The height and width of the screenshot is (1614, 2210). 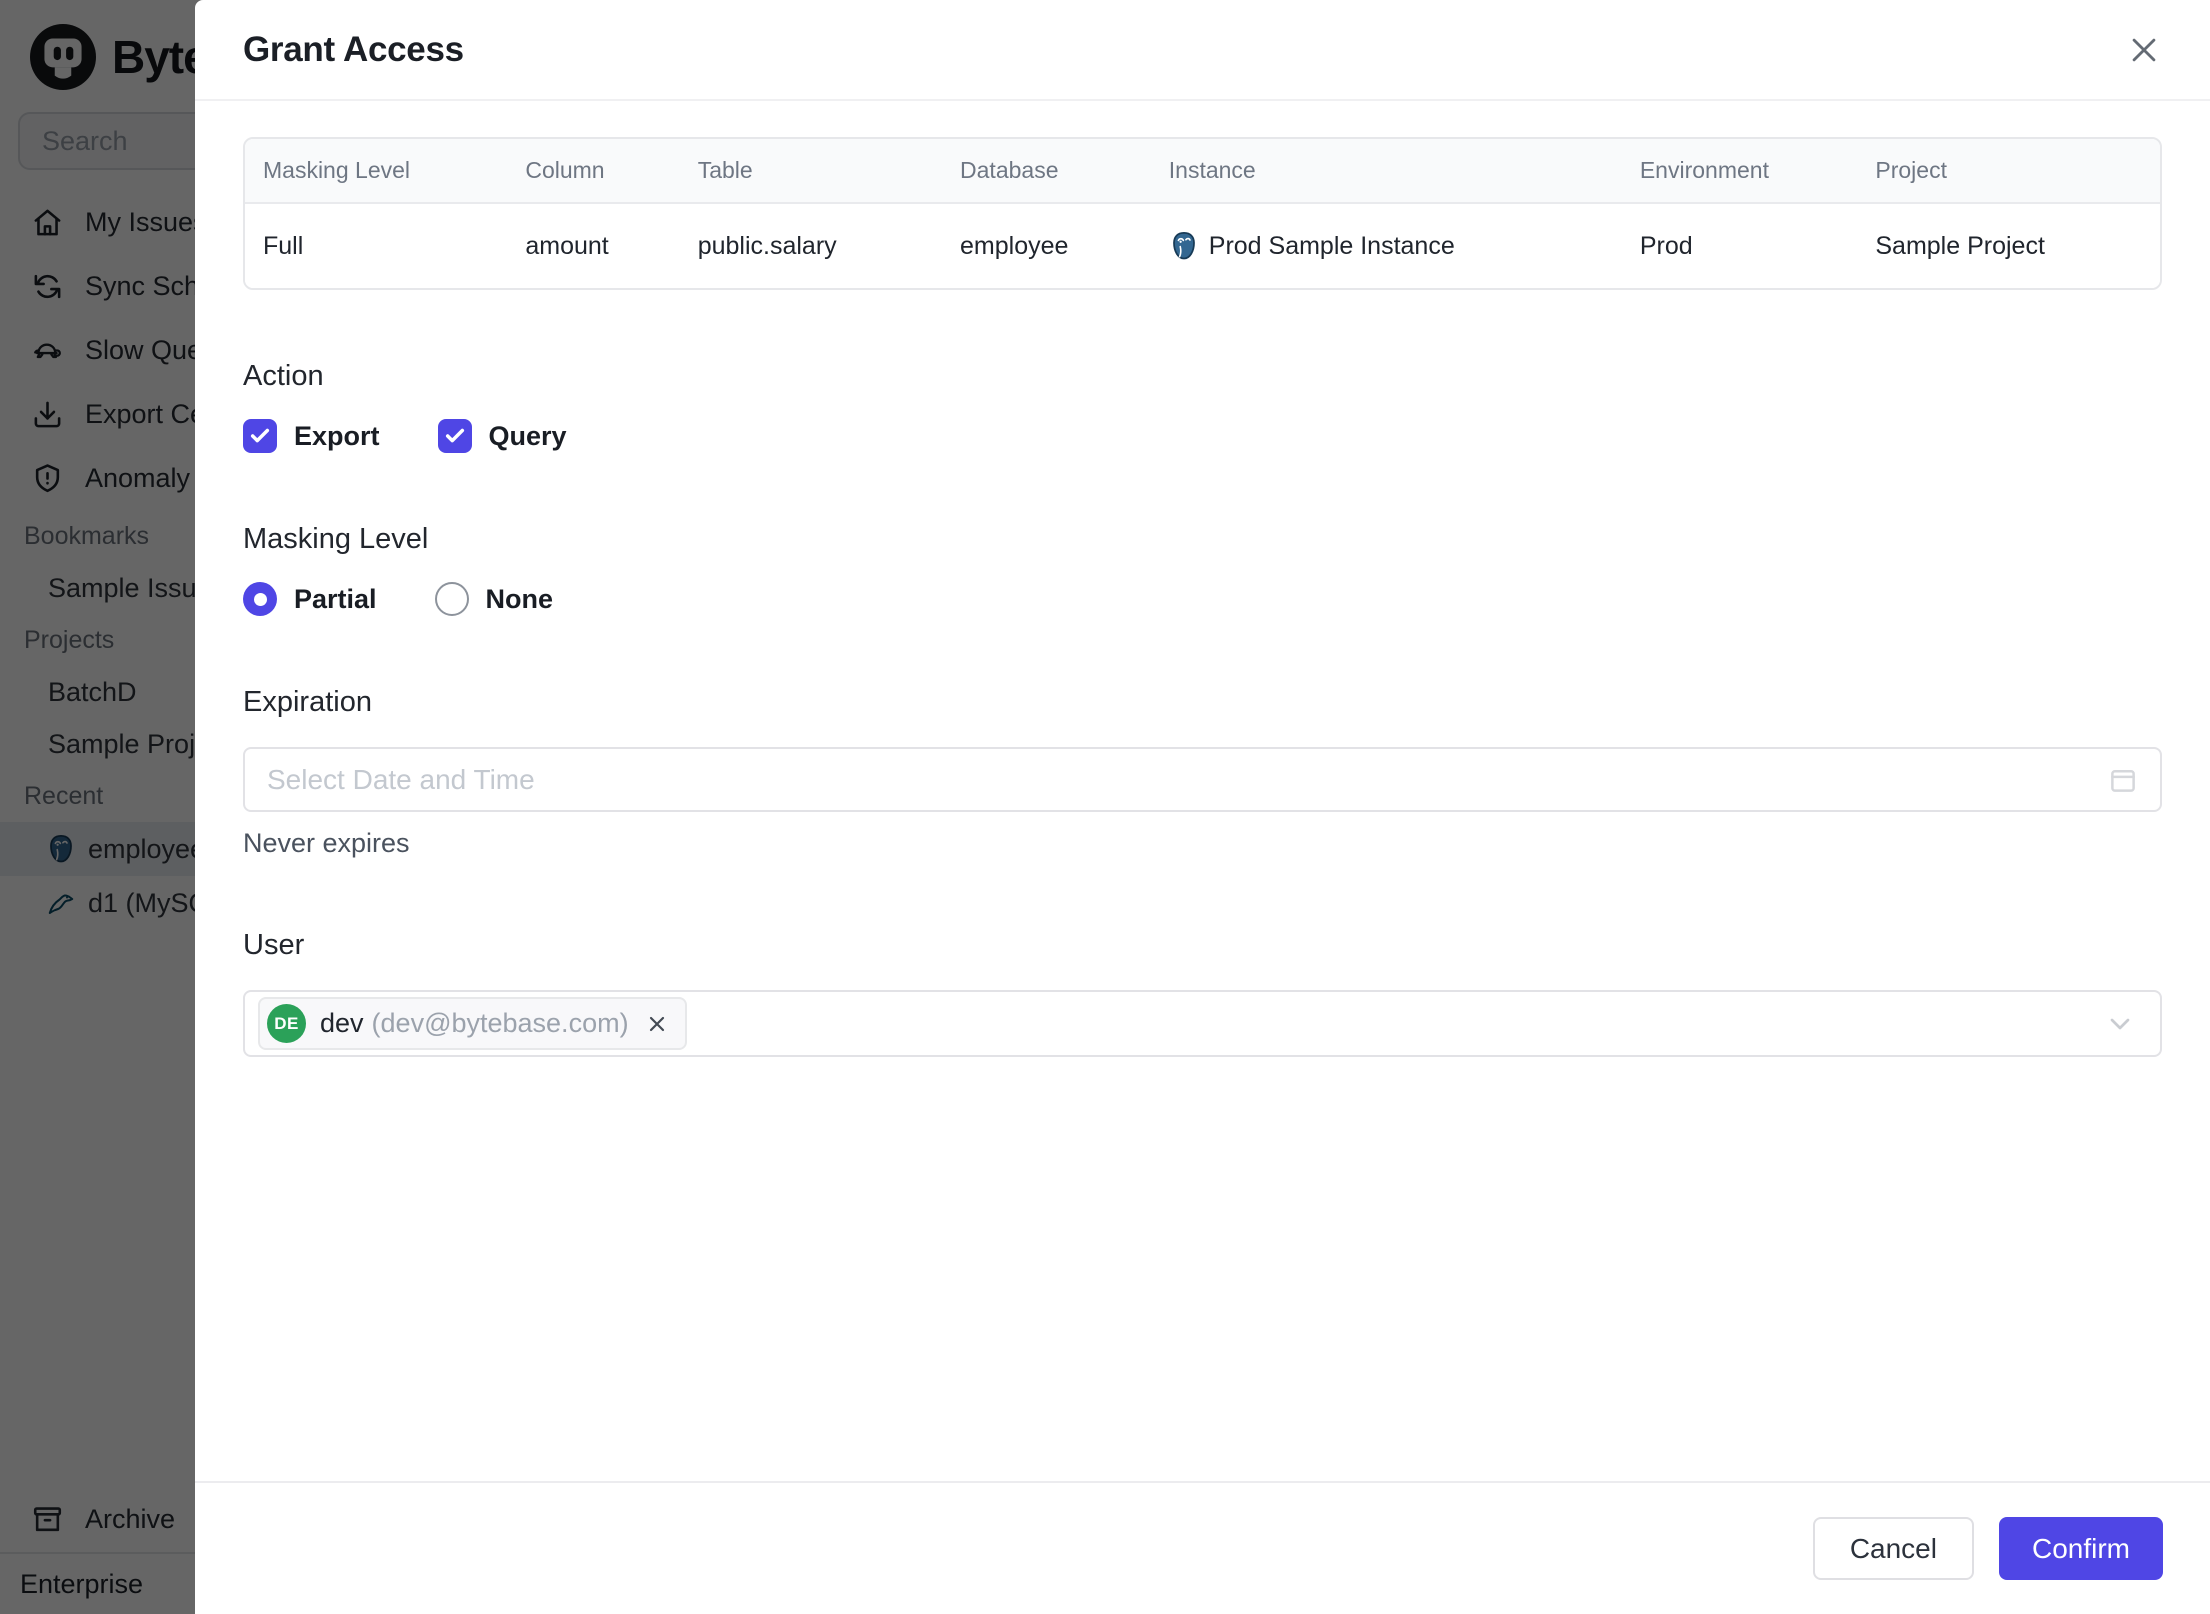 I want to click on col-instance: Instance, so click(x=1386, y=171).